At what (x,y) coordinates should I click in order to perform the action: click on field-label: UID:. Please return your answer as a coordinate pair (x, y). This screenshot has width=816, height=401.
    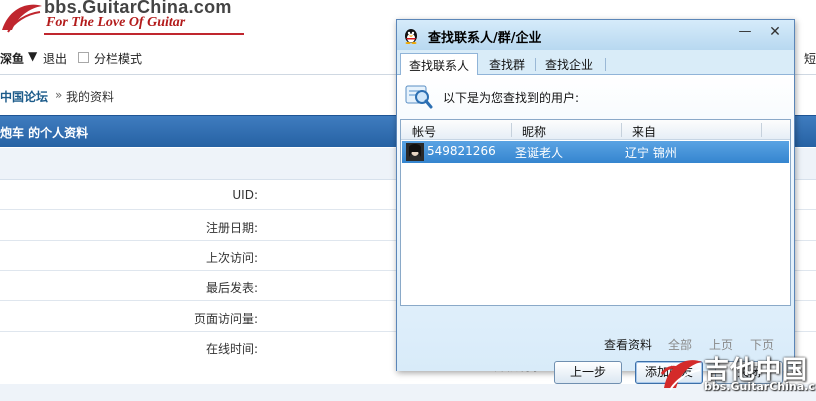
    Looking at the image, I should click on (245, 195).